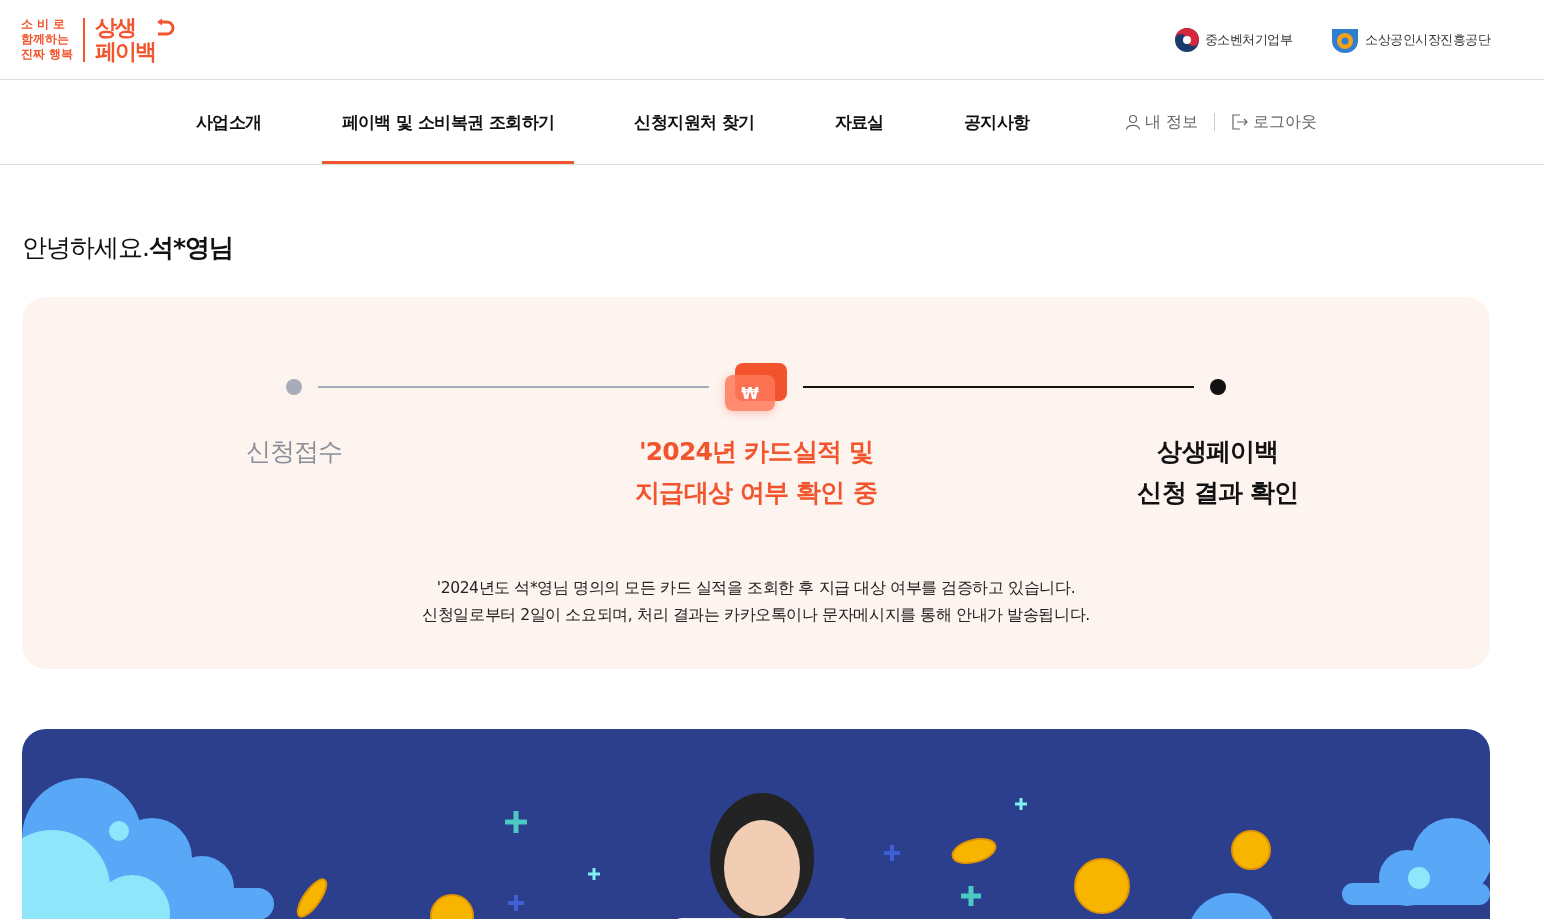 The height and width of the screenshot is (919, 1544). What do you see at coordinates (1186, 39) in the screenshot?
I see `taegeuk-emblem-icon` at bounding box center [1186, 39].